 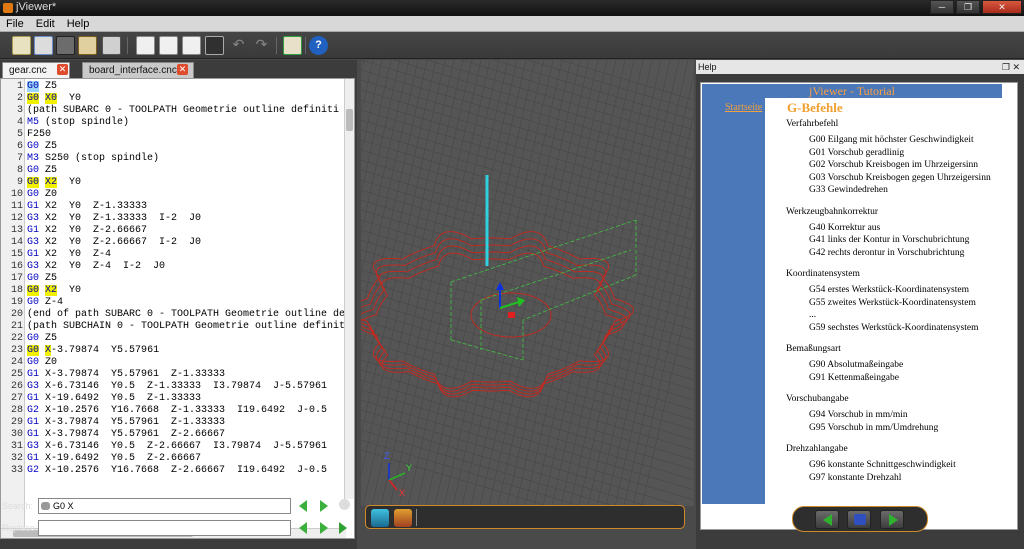 I want to click on print-icon, so click(x=111, y=45).